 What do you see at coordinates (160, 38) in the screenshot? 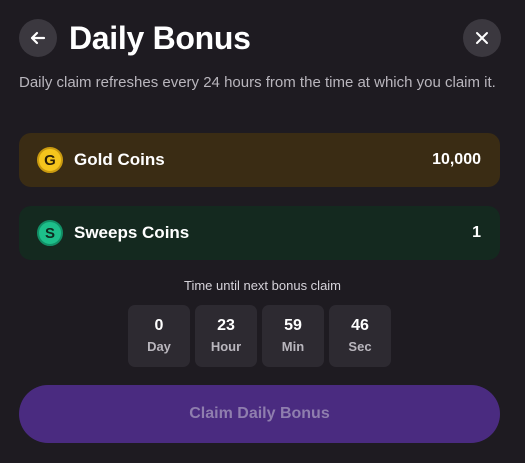
I see `page-title: Daily Bonus` at bounding box center [160, 38].